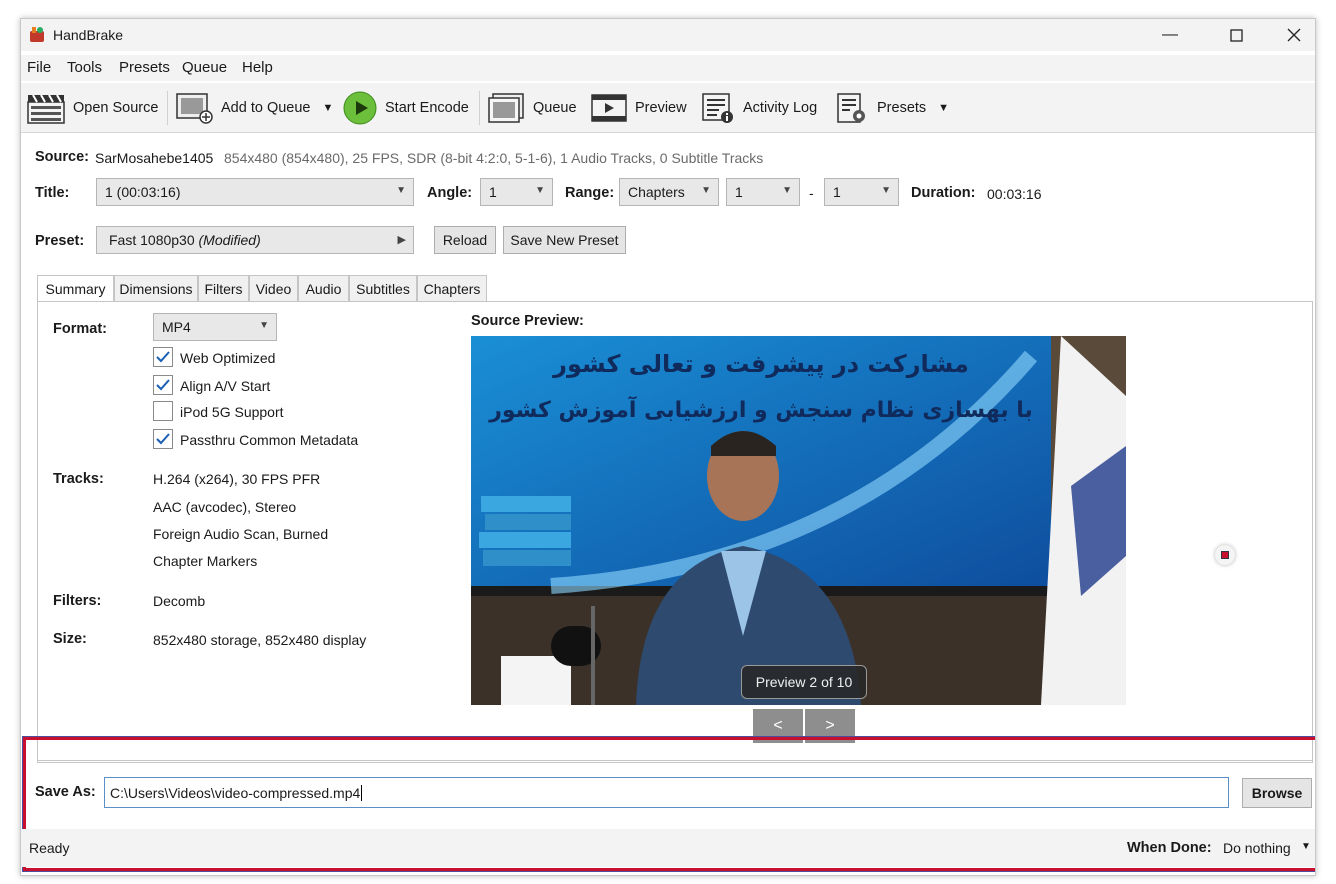 This screenshot has width=1336, height=884. What do you see at coordinates (37, 34) in the screenshot?
I see `handbrake-app-icon` at bounding box center [37, 34].